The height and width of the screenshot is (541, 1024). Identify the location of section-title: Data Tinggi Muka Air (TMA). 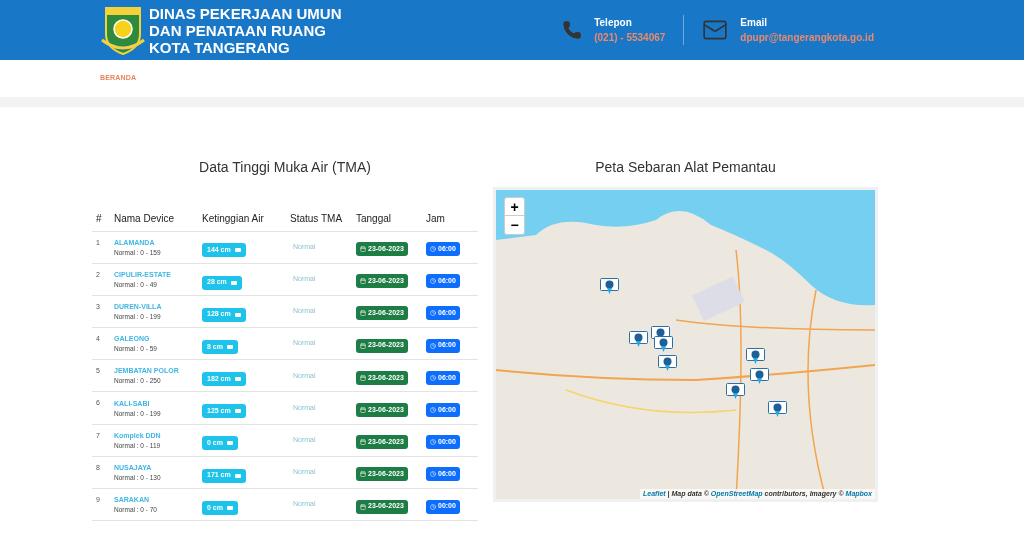
(285, 167).